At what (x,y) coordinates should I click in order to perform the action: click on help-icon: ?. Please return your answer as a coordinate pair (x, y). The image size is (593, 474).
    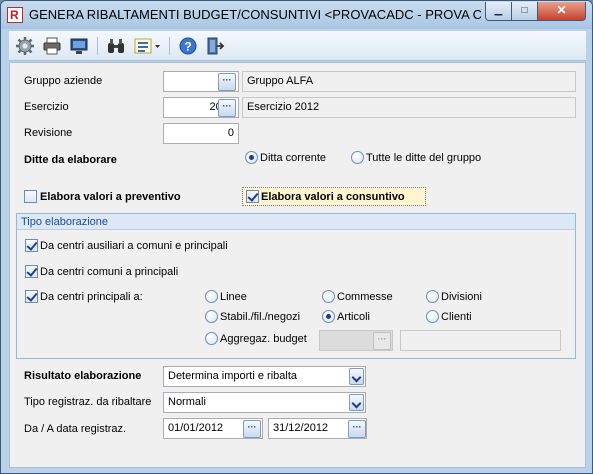
    Looking at the image, I should click on (188, 46).